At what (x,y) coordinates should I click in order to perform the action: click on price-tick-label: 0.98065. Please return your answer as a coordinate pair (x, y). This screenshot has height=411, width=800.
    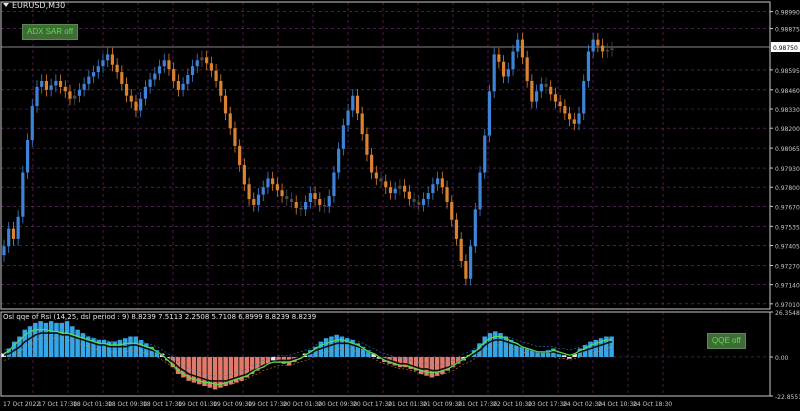
    Looking at the image, I should click on (787, 149).